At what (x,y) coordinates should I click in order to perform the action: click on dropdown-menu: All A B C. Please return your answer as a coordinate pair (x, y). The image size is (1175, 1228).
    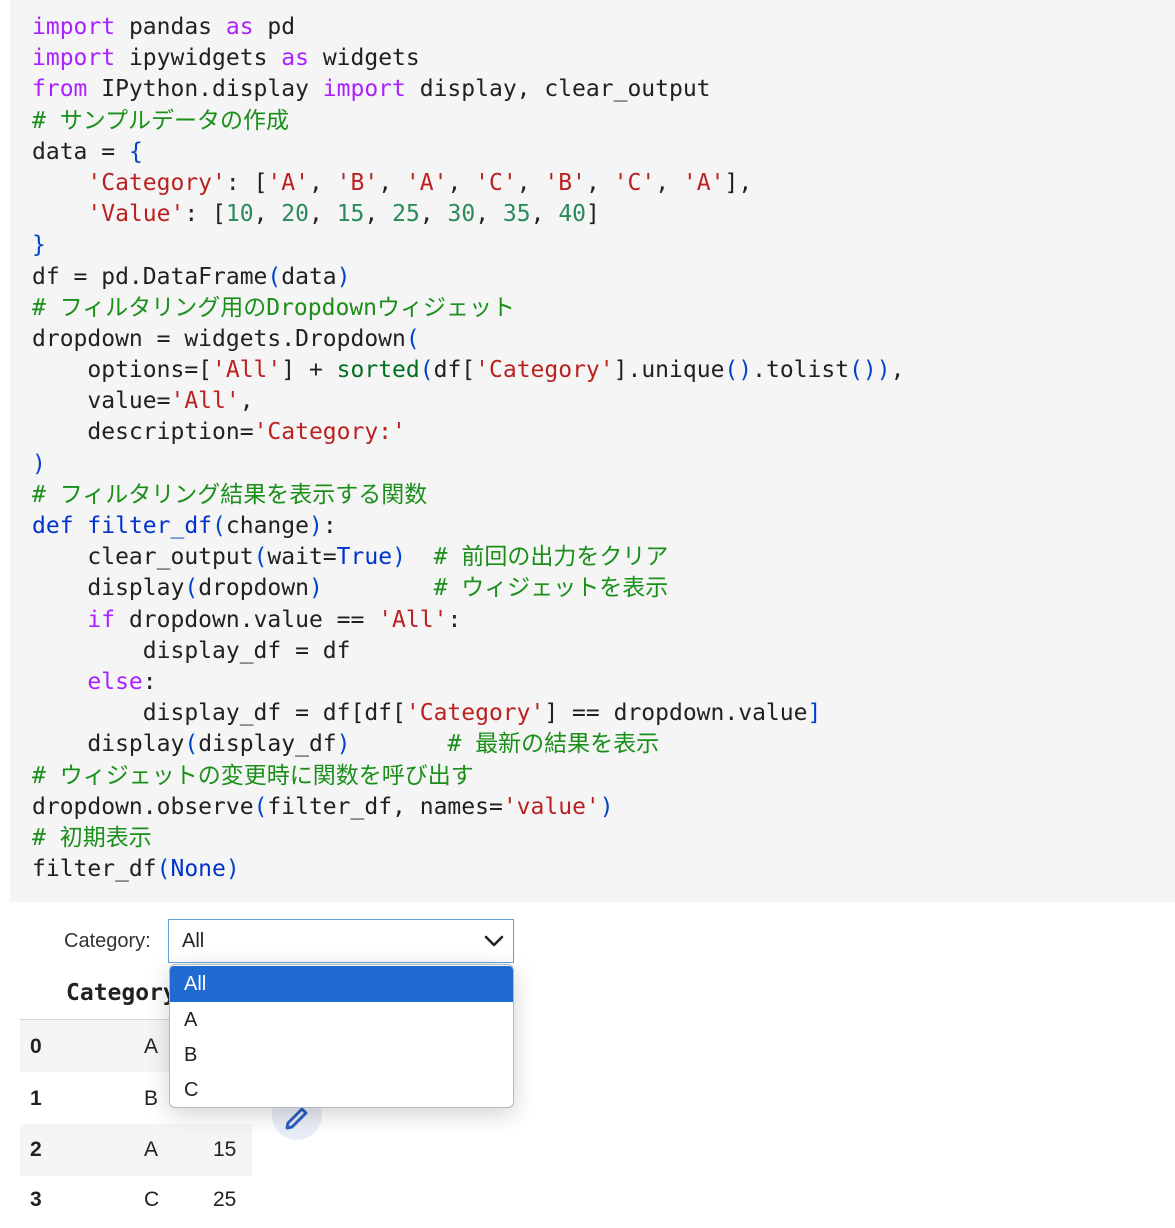
    Looking at the image, I should click on (341, 1036).